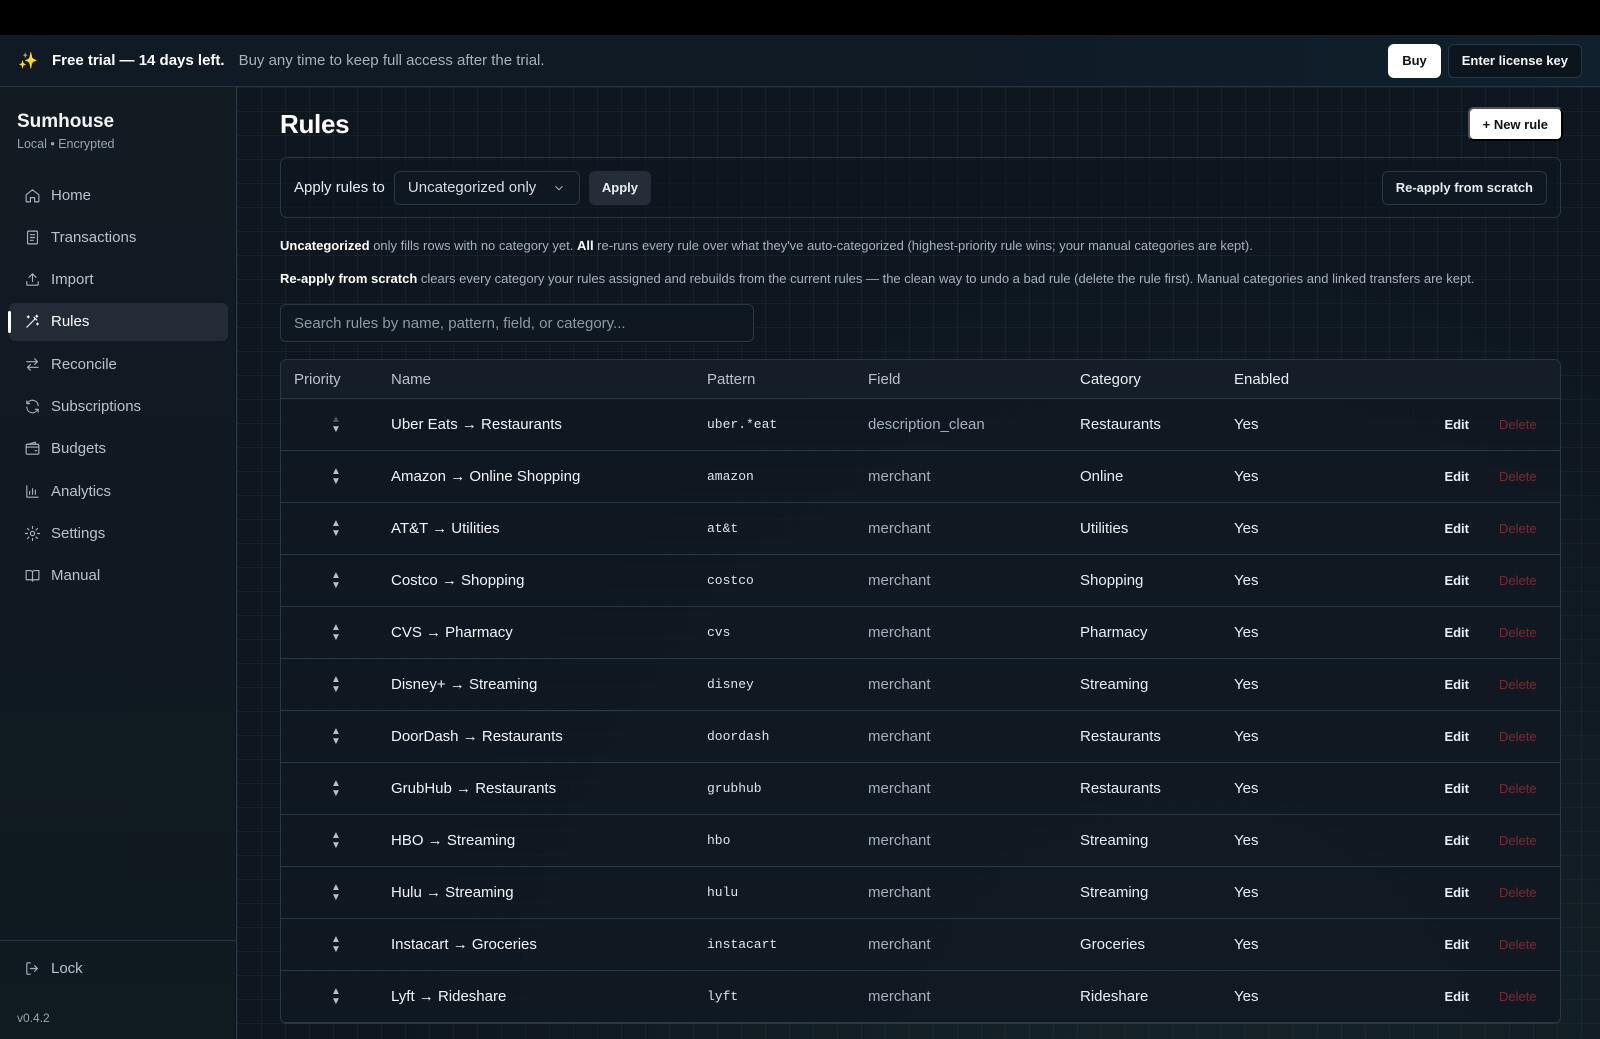 The width and height of the screenshot is (1600, 1039). Describe the element at coordinates (1514, 60) in the screenshot. I see `enter-license-key-button: Enter license key` at that location.